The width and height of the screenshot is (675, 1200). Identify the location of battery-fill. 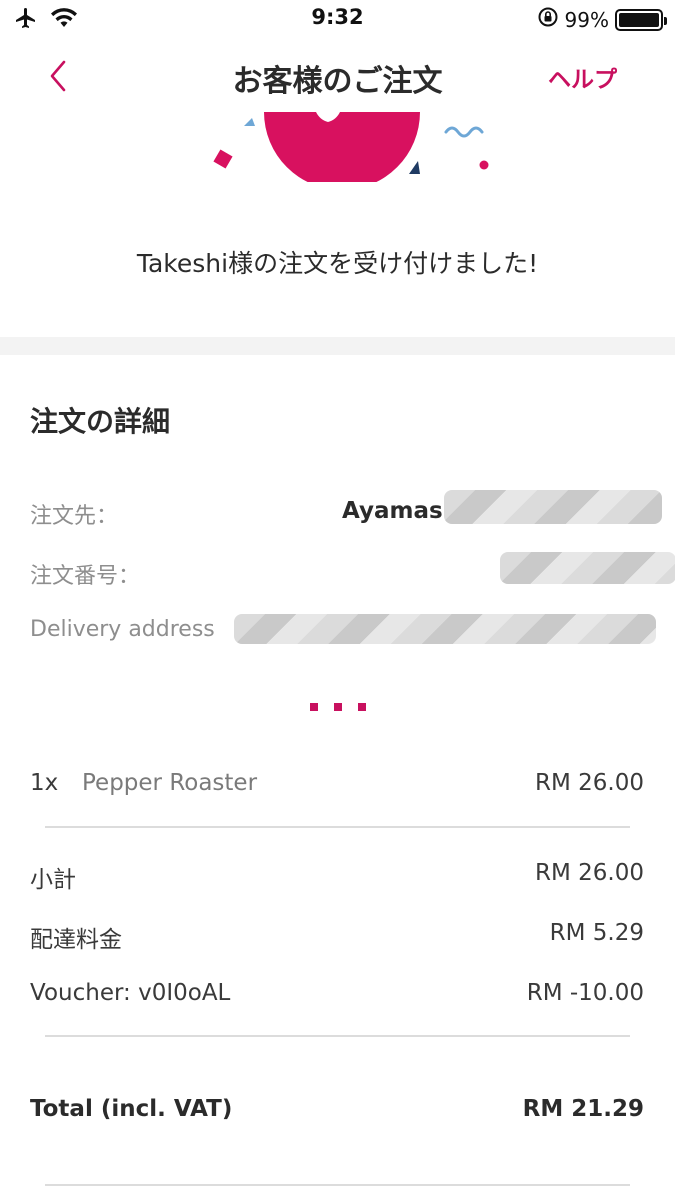
(639, 19).